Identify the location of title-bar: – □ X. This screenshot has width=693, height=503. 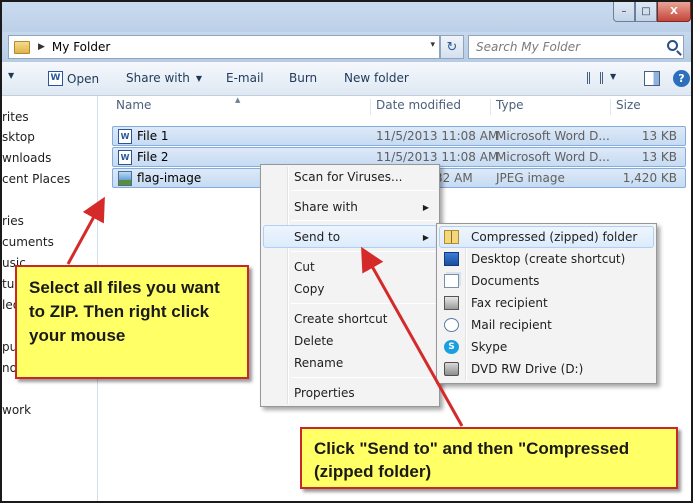
(346, 17).